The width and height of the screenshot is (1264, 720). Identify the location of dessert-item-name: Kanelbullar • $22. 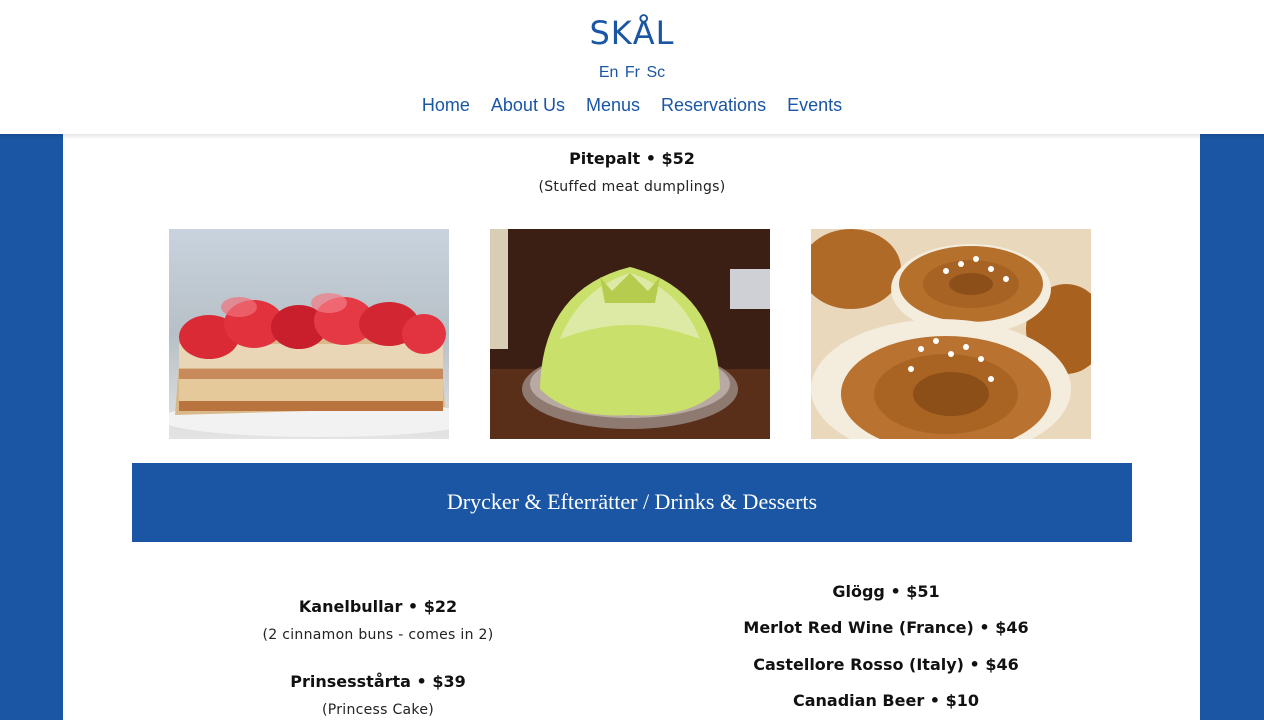
(378, 606).